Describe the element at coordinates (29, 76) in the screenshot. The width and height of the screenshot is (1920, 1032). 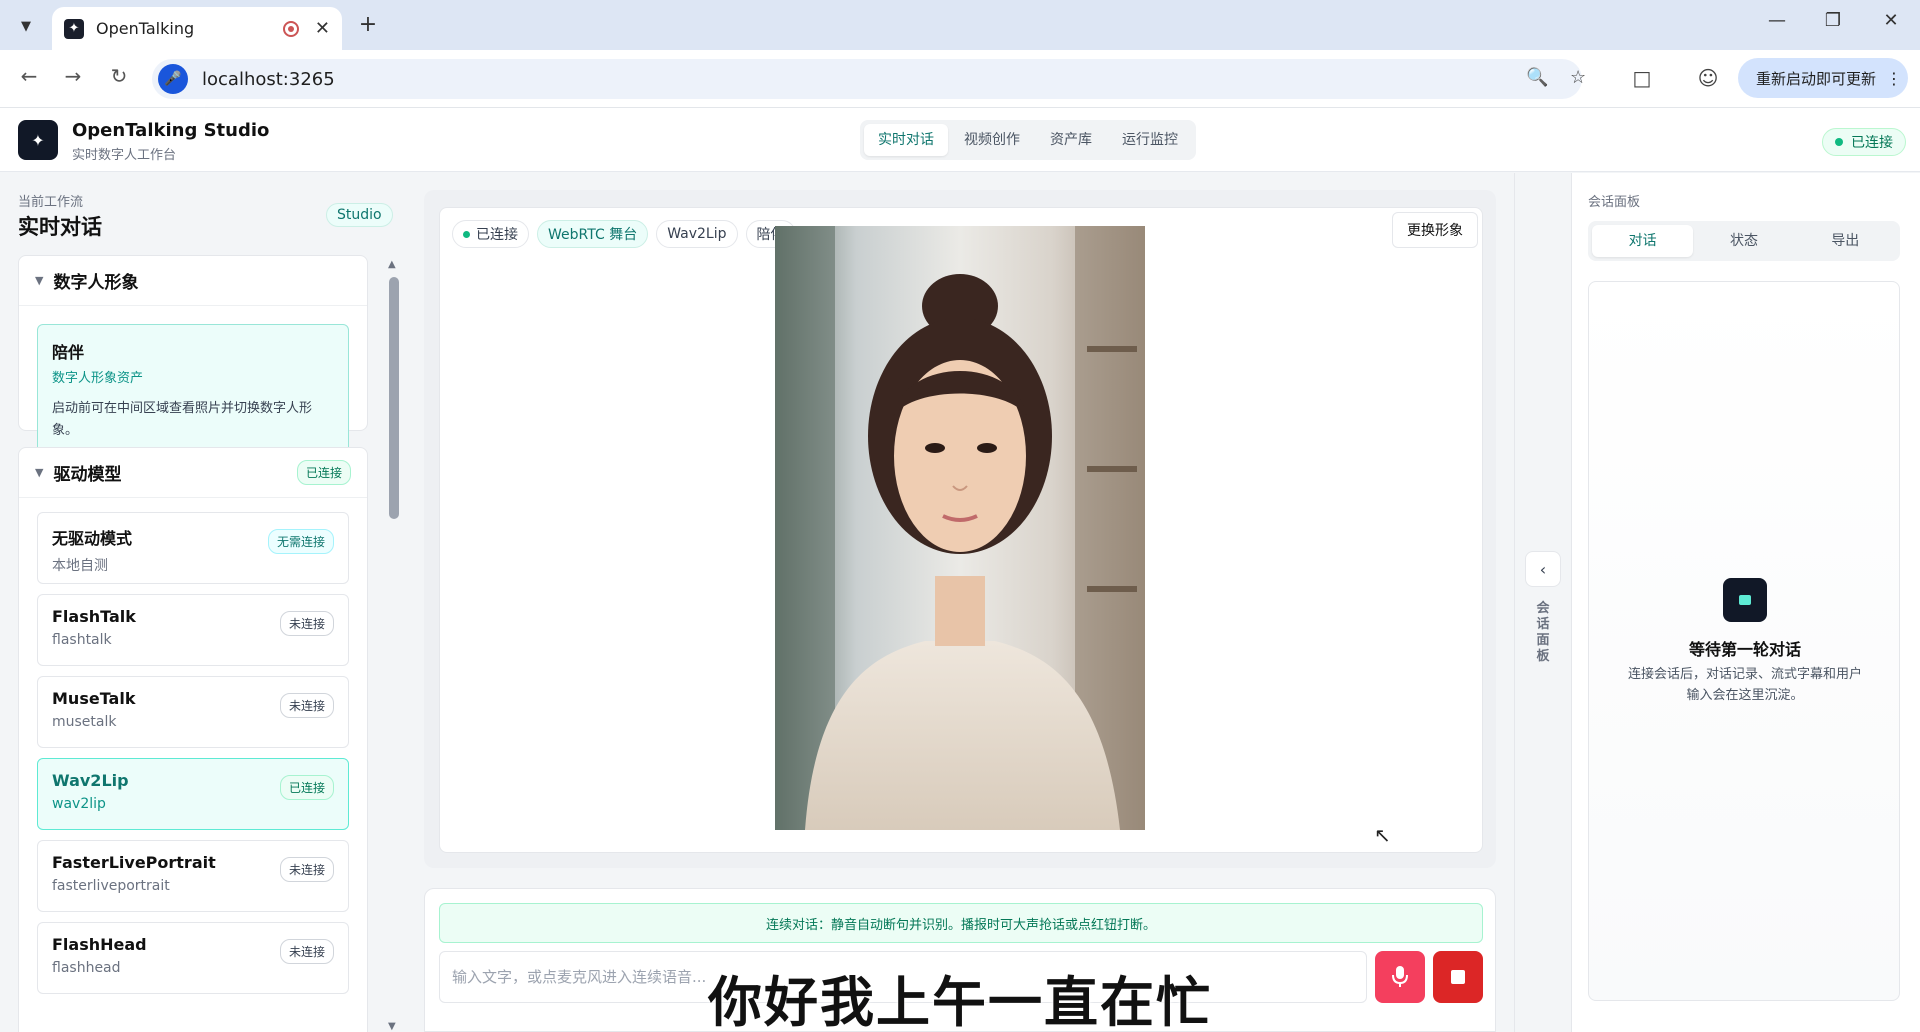
I see `back-icon: ←` at that location.